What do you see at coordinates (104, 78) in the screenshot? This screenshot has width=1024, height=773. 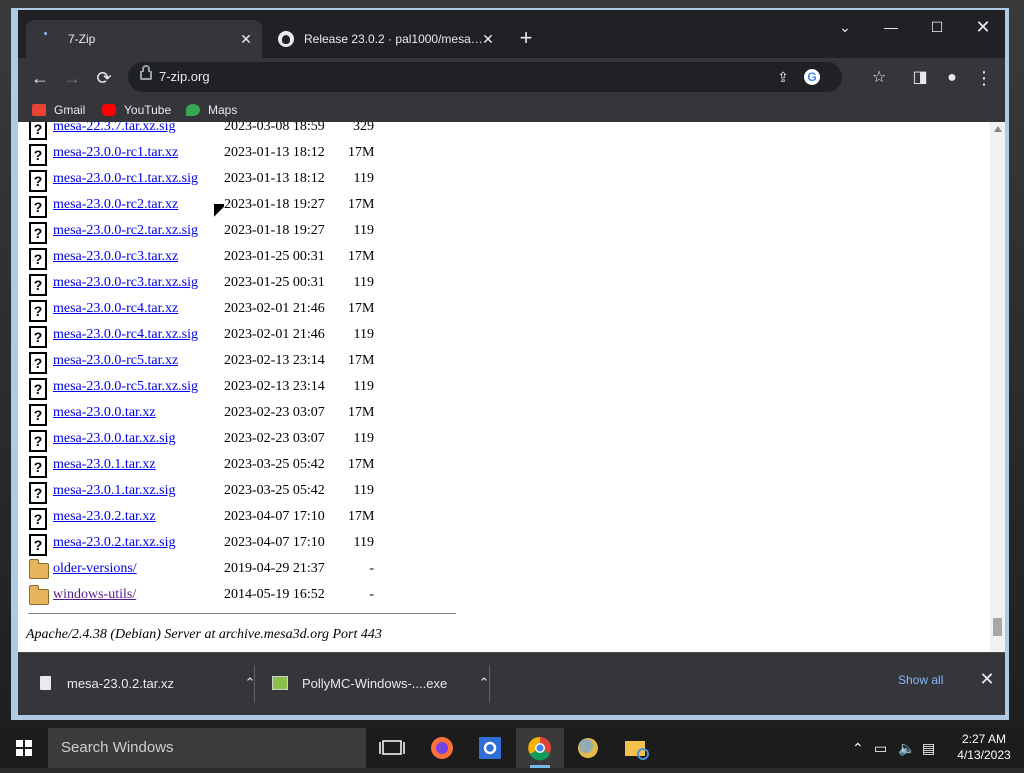 I see `stop-reload-icon: ⟳` at bounding box center [104, 78].